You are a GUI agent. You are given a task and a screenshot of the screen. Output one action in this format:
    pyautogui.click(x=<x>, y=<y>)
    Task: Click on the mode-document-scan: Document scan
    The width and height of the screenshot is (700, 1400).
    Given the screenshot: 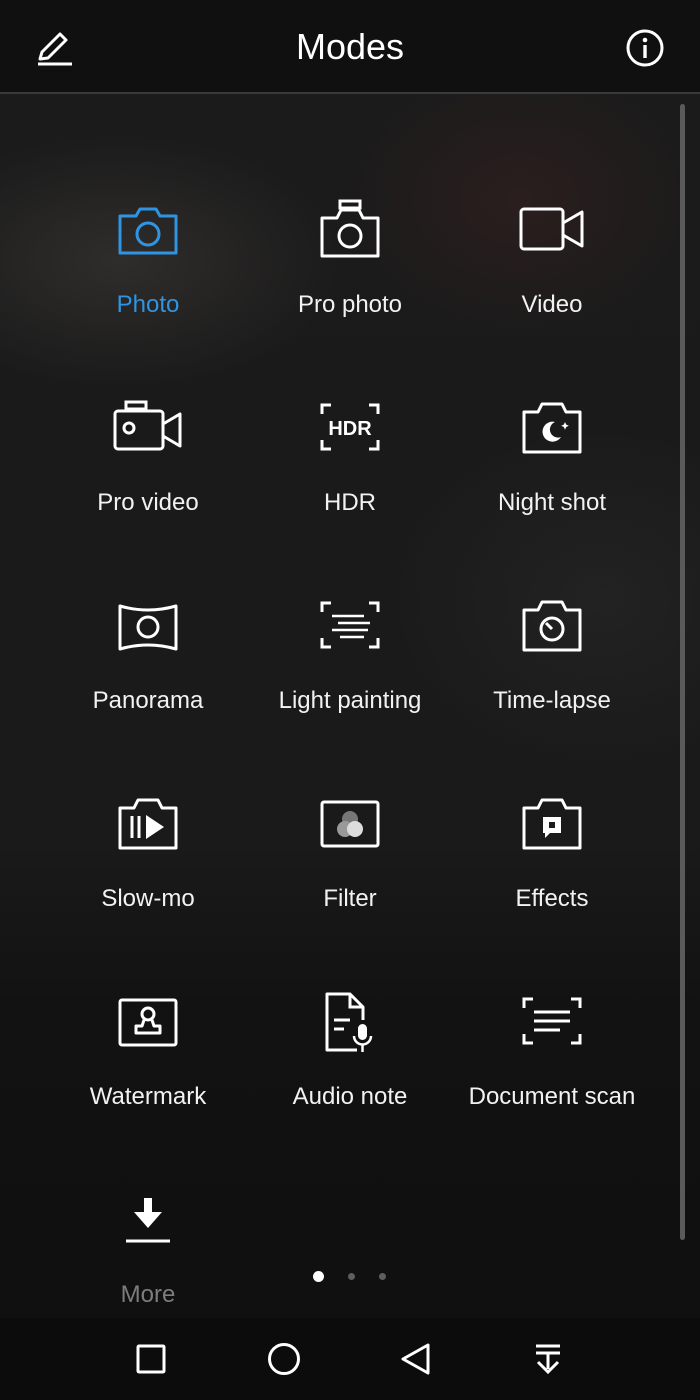 What is the action you would take?
    pyautogui.click(x=552, y=1075)
    